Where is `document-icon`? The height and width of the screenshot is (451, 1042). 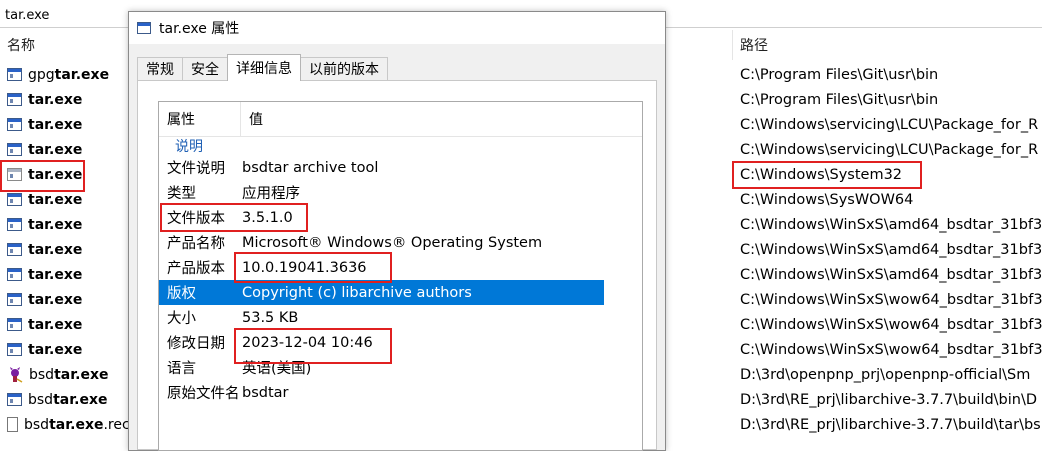 document-icon is located at coordinates (12, 424).